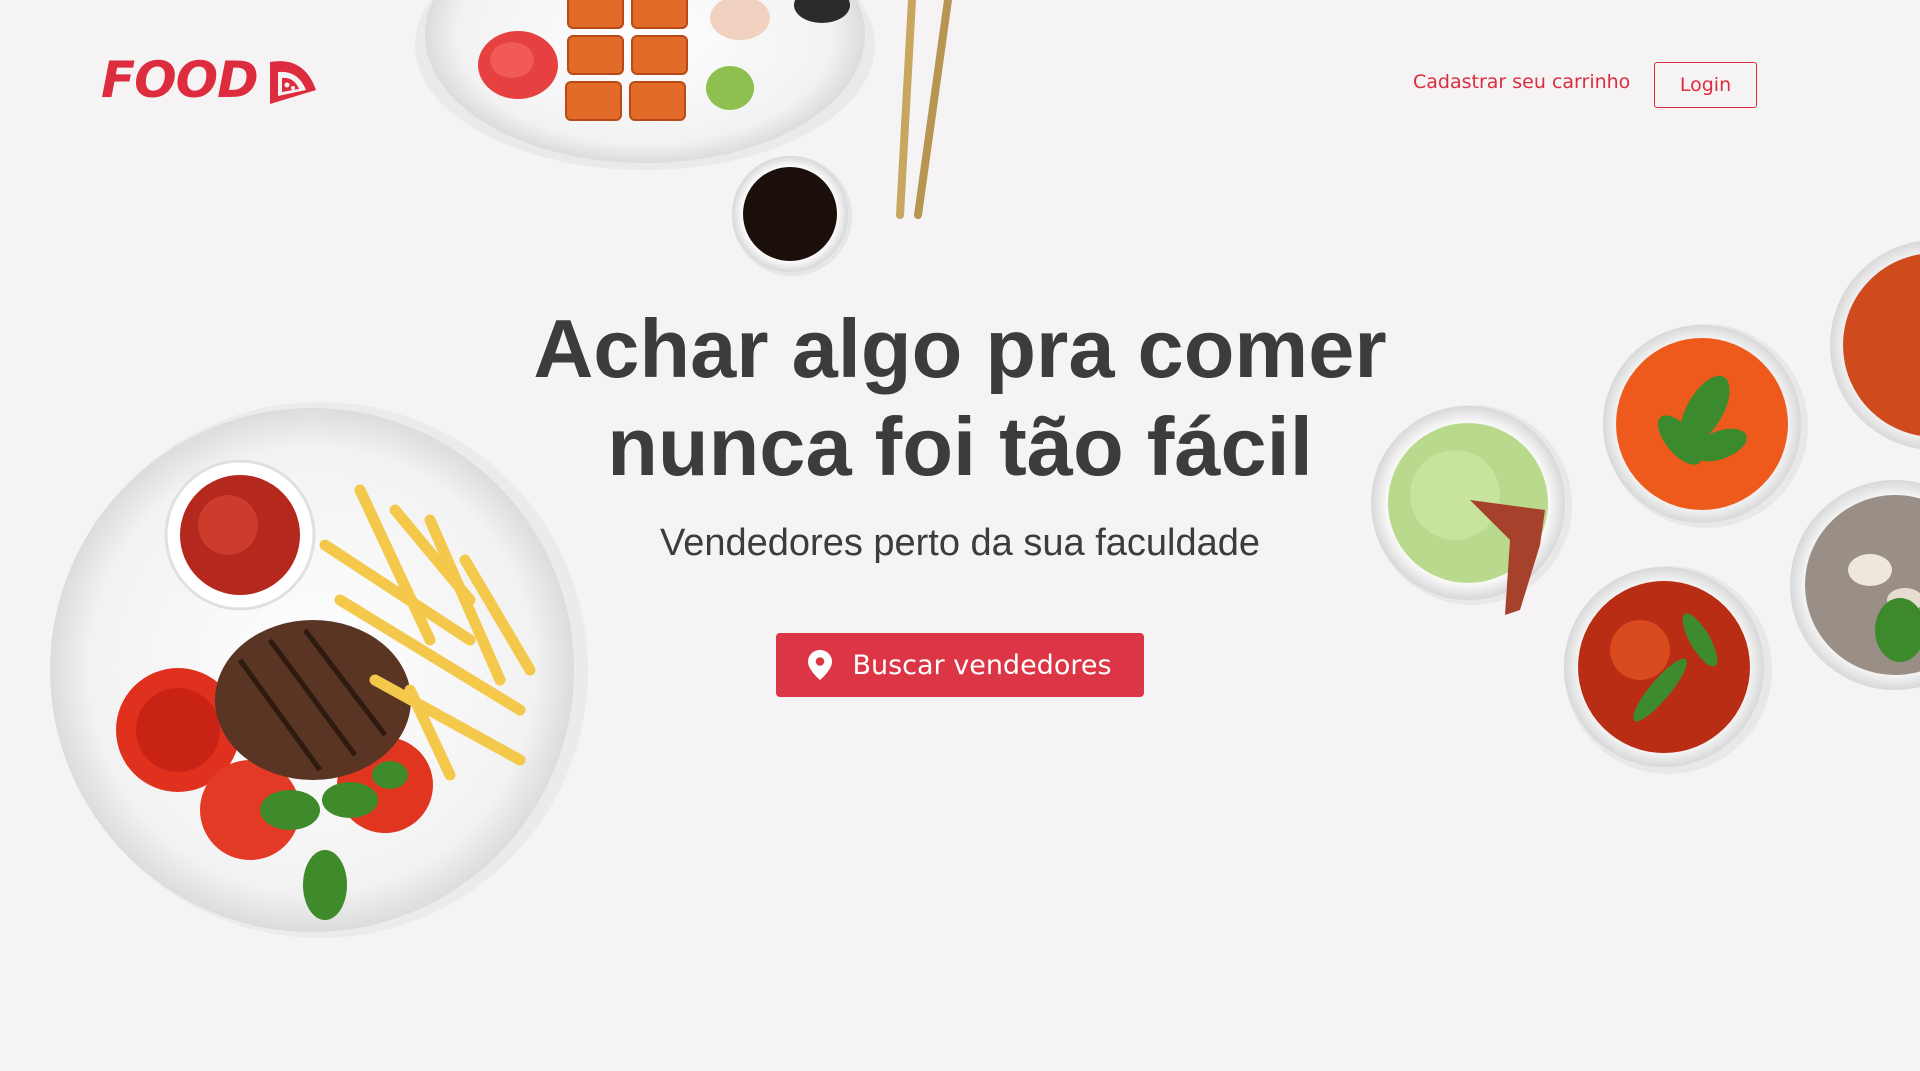 The height and width of the screenshot is (1071, 1920). What do you see at coordinates (292, 82) in the screenshot?
I see `pizza-slice-icon` at bounding box center [292, 82].